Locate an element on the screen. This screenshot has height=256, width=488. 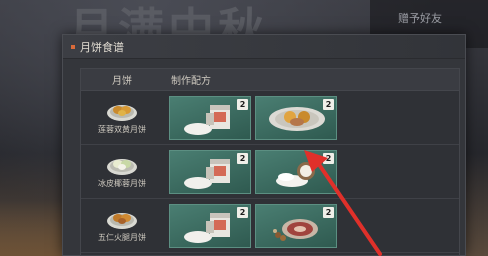
five-kernel-ham-mooncake-icon is located at coordinates (122, 221).